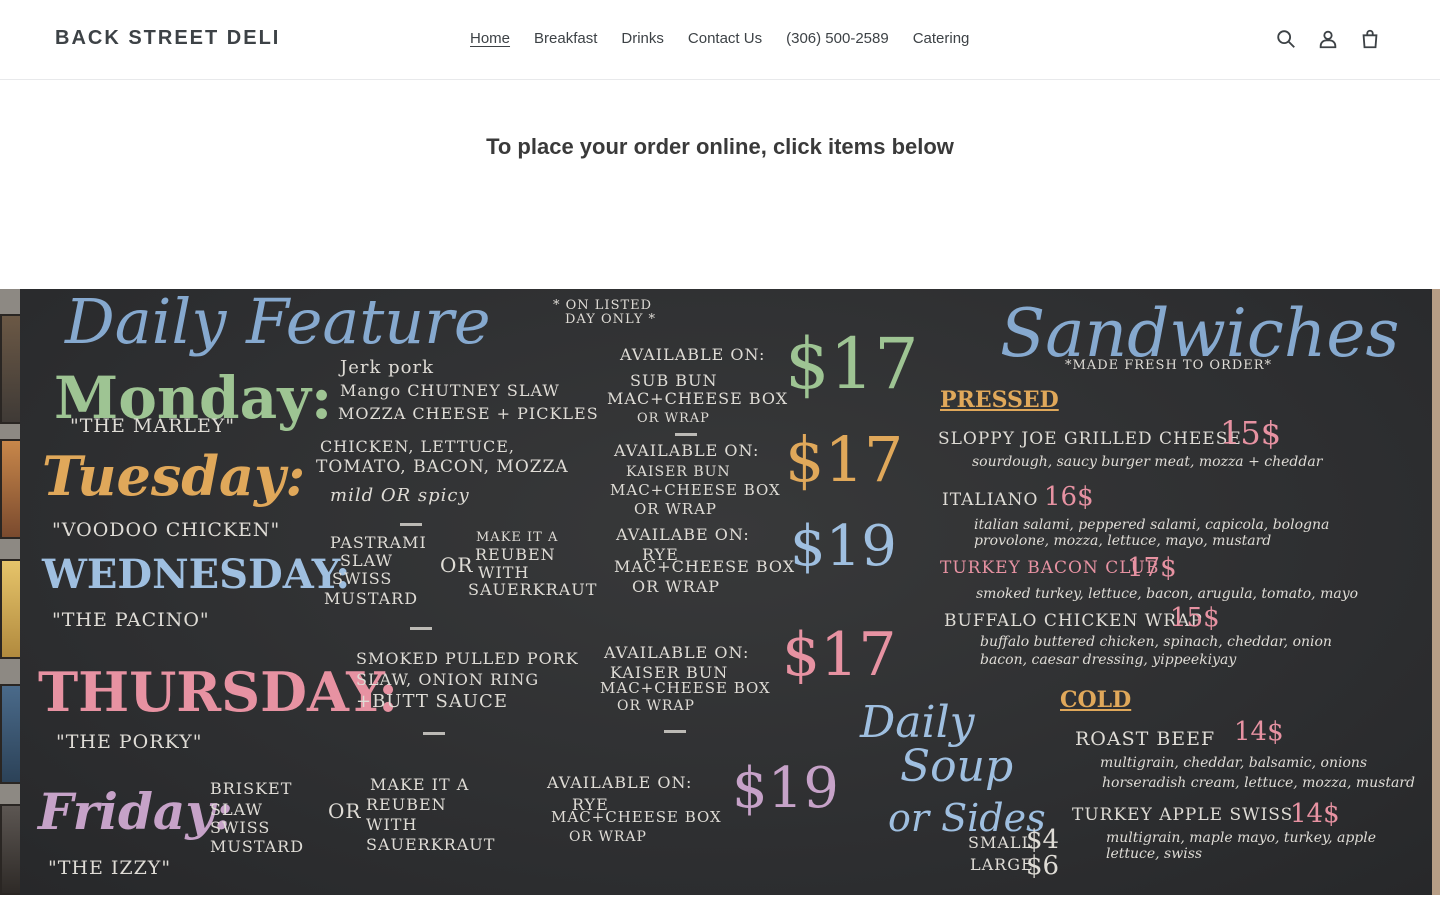 The width and height of the screenshot is (1440, 900). What do you see at coordinates (1286, 39) in the screenshot?
I see `search-icon` at bounding box center [1286, 39].